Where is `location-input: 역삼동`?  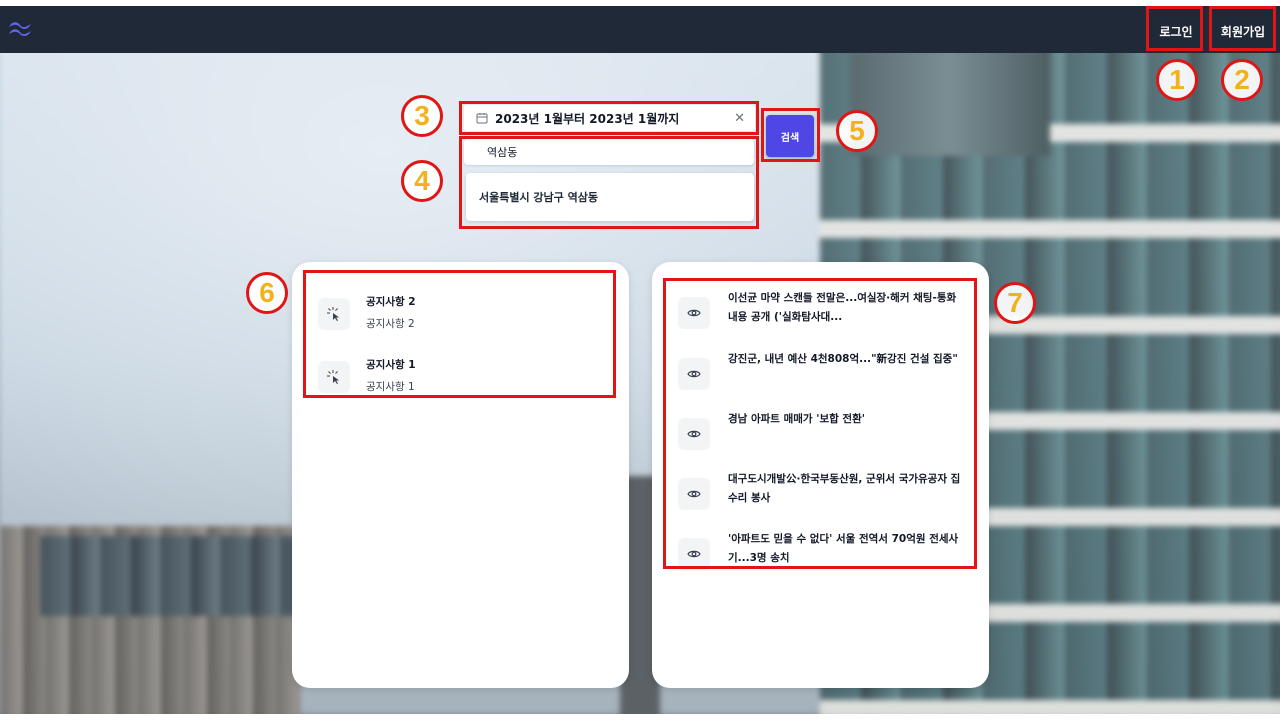 location-input: 역삼동 is located at coordinates (609, 152).